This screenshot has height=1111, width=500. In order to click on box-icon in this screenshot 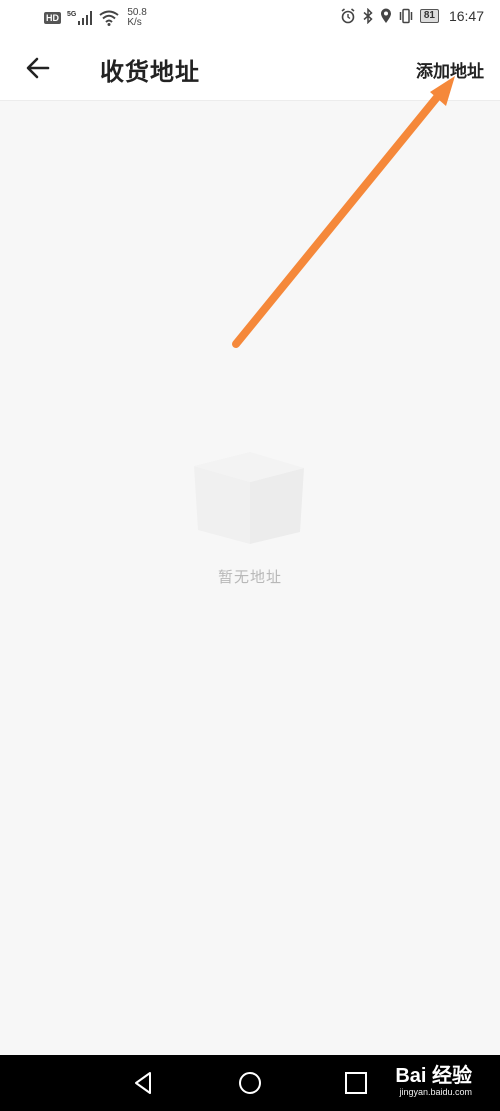, I will do `click(249, 498)`.